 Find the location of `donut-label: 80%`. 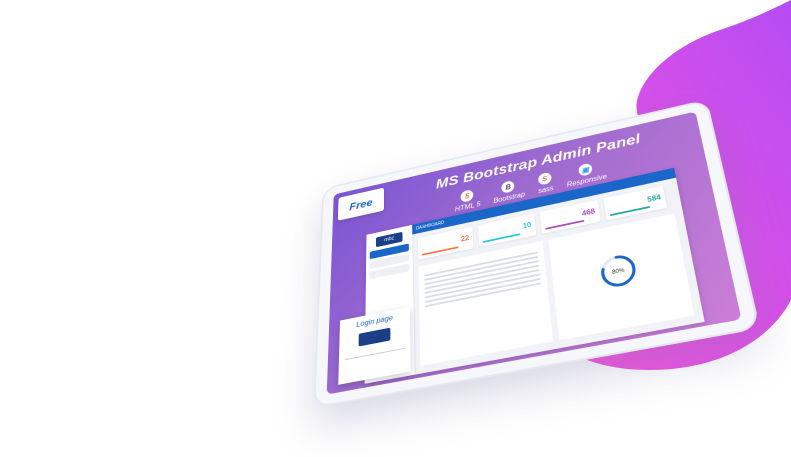

donut-label: 80% is located at coordinates (619, 271).